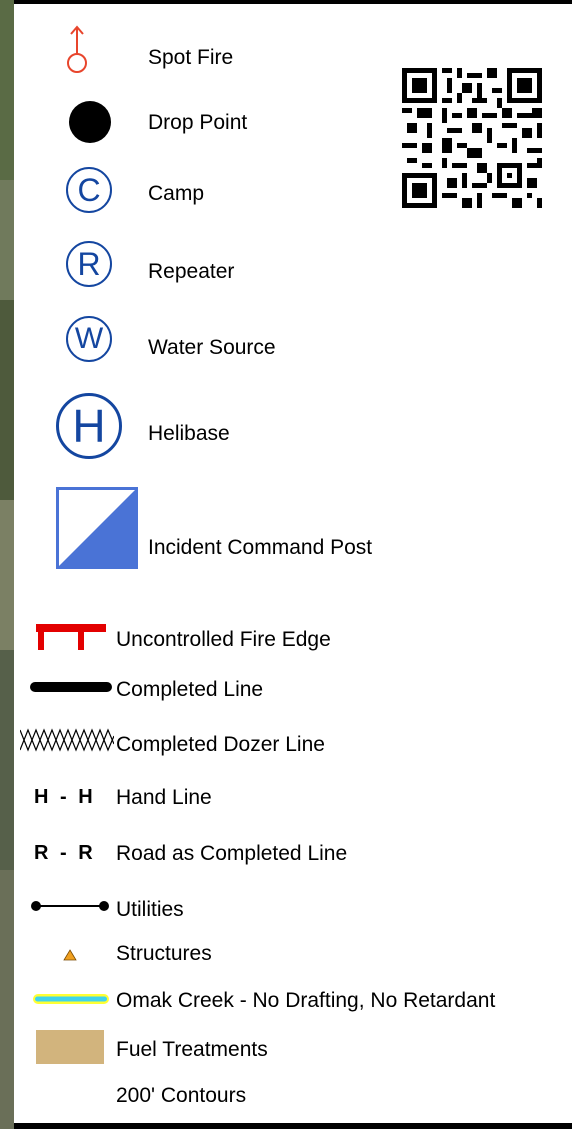 The height and width of the screenshot is (1129, 572). I want to click on fuel-treatments-label: Fuel Treatments, so click(192, 1049).